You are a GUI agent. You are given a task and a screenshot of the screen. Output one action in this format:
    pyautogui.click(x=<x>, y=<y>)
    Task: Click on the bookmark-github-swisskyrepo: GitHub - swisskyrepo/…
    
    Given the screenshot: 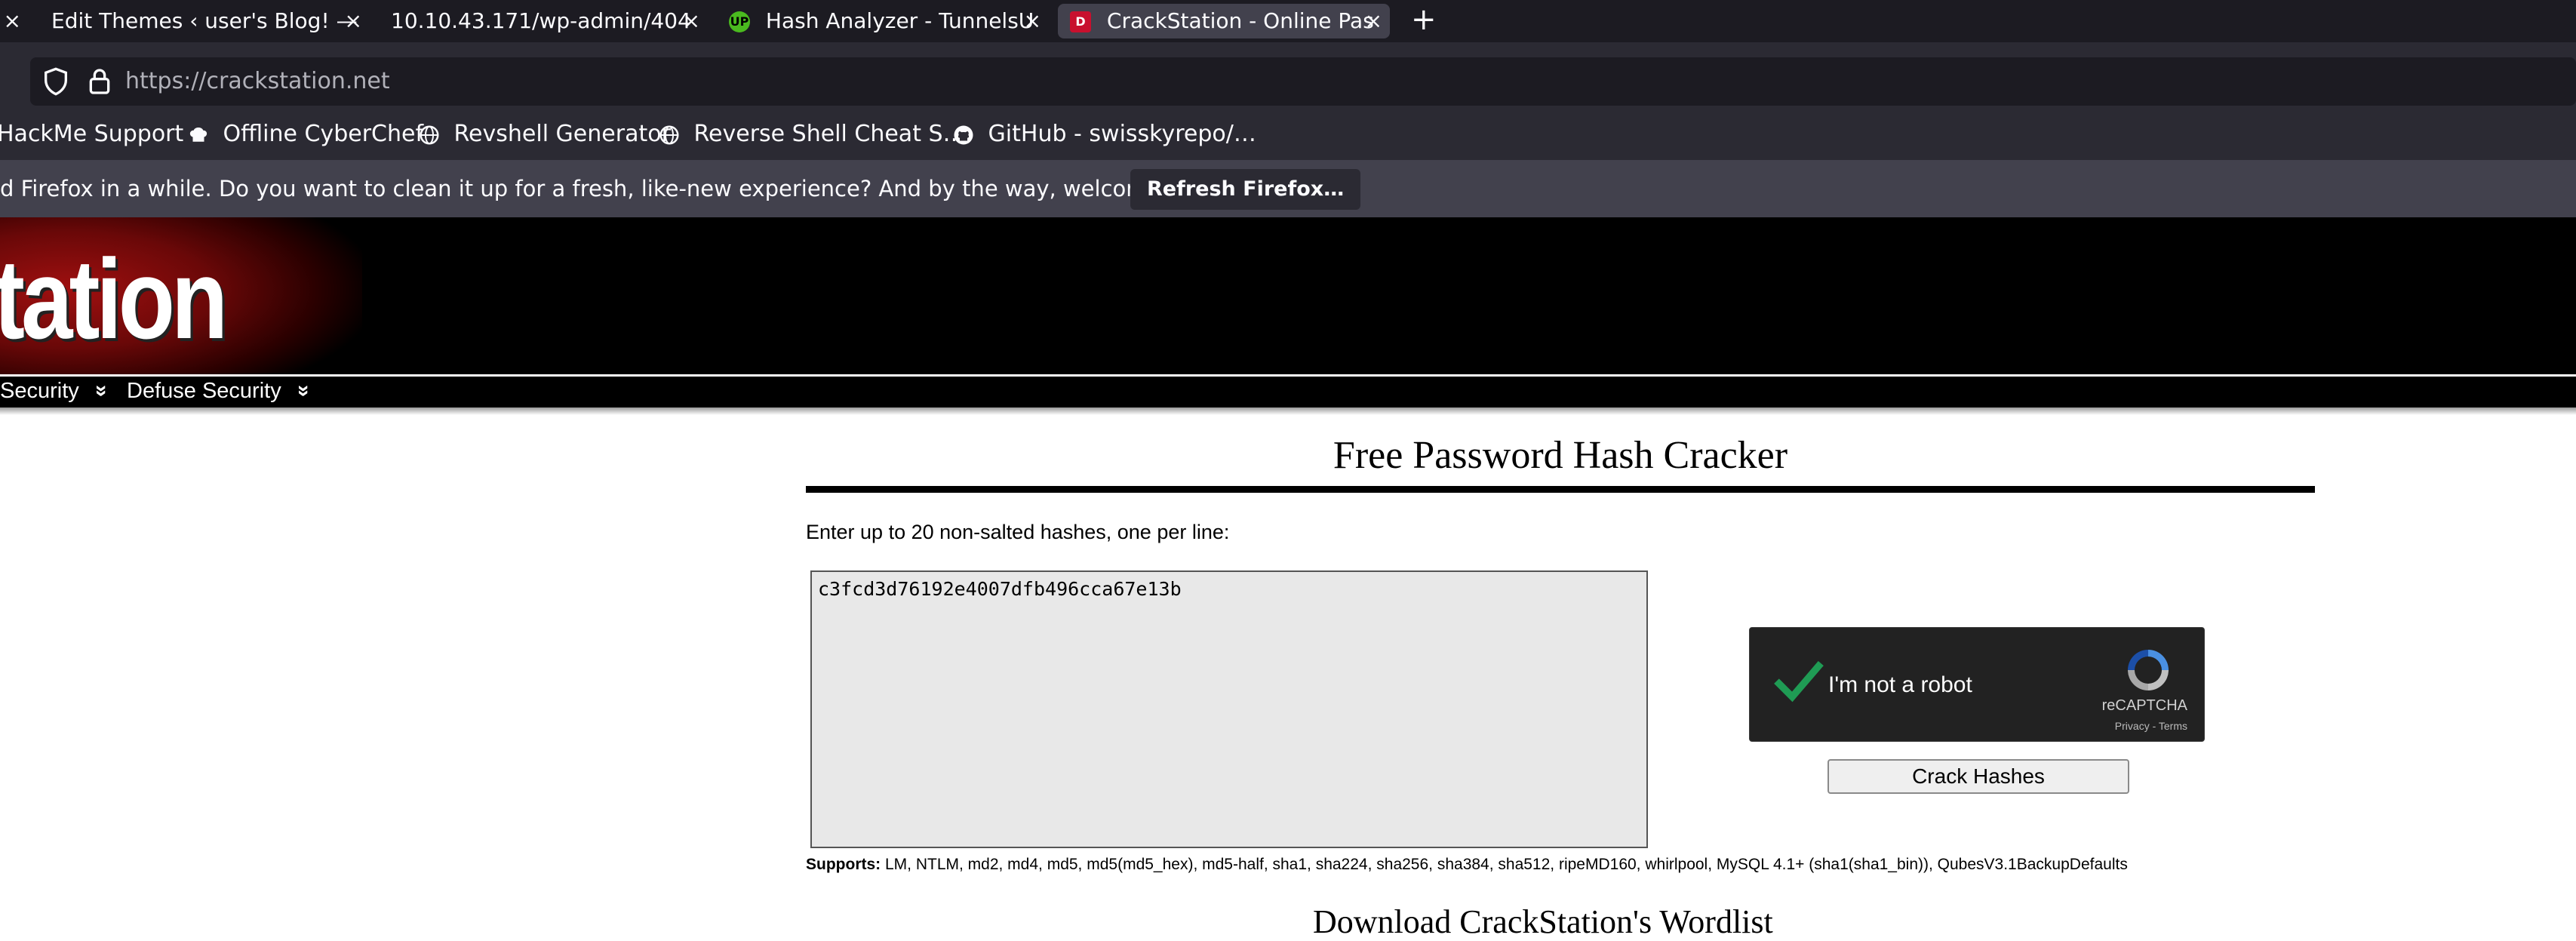 What is the action you would take?
    pyautogui.click(x=1104, y=134)
    